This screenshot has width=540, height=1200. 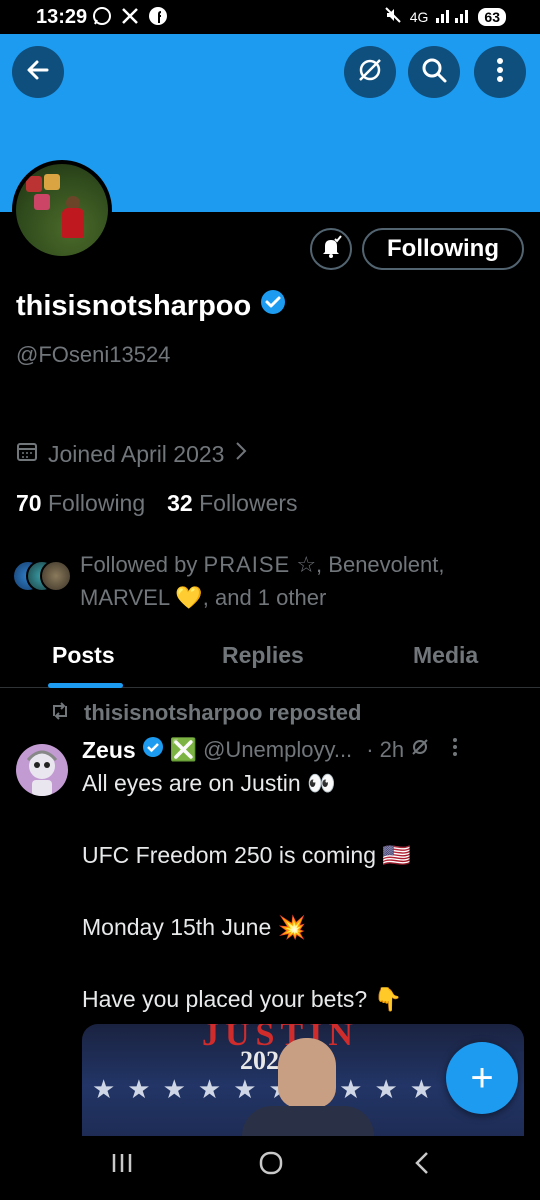 I want to click on post-header: Zeus ❎ @Unemployy... · 2h, so click(x=302, y=750).